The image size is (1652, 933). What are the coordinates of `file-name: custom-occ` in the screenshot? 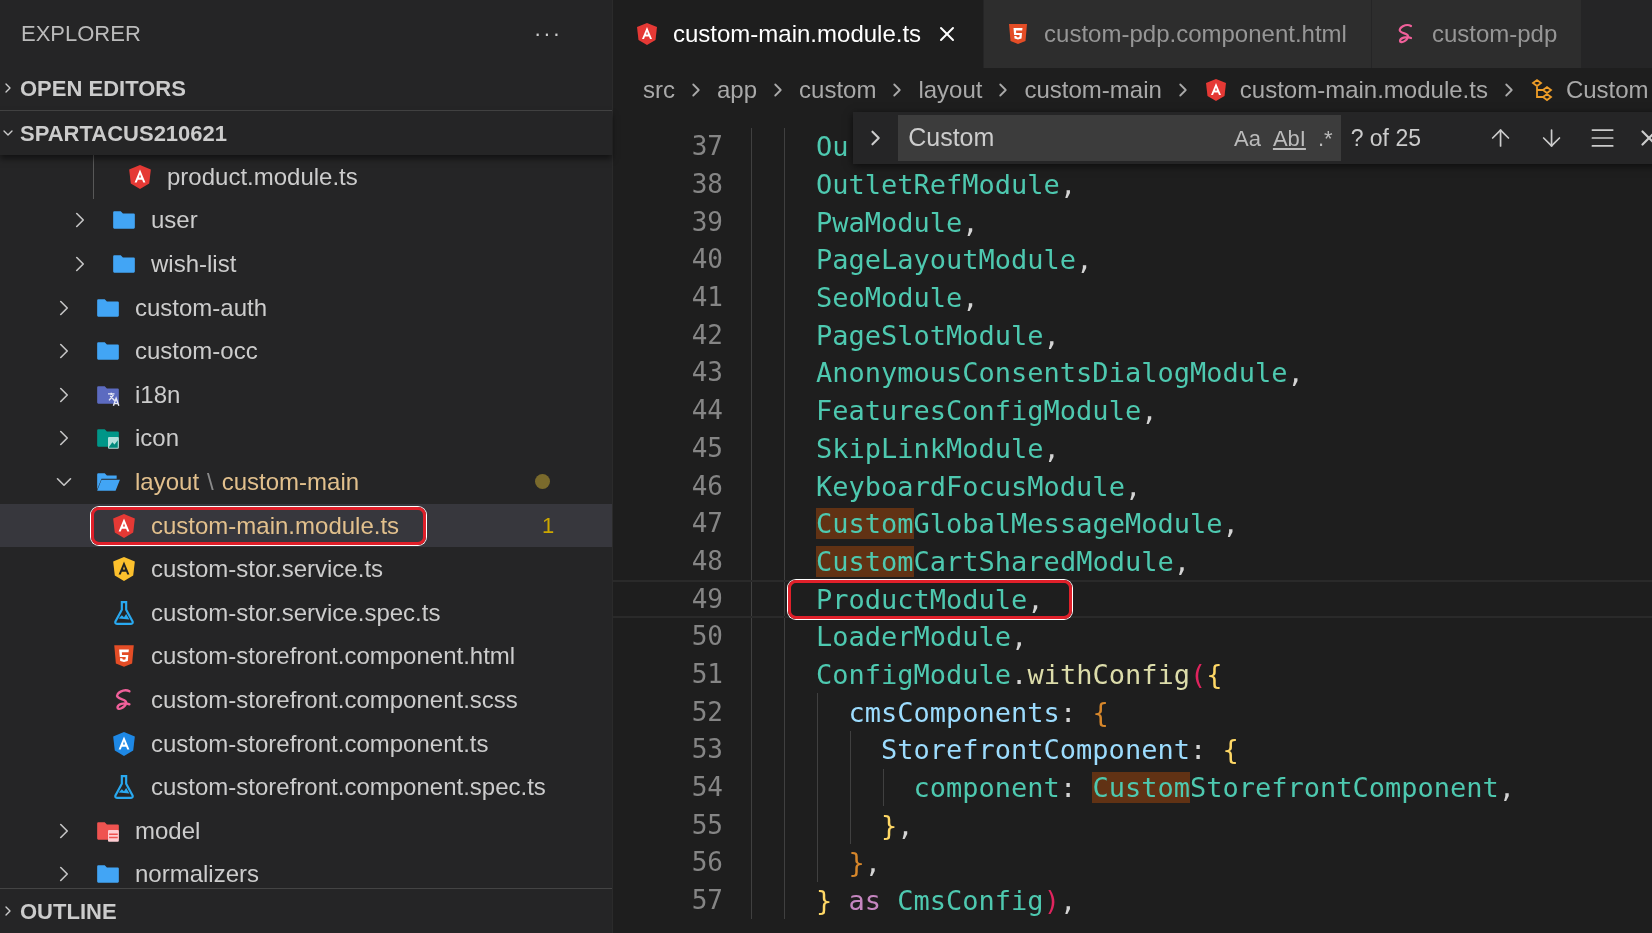 It's located at (196, 351).